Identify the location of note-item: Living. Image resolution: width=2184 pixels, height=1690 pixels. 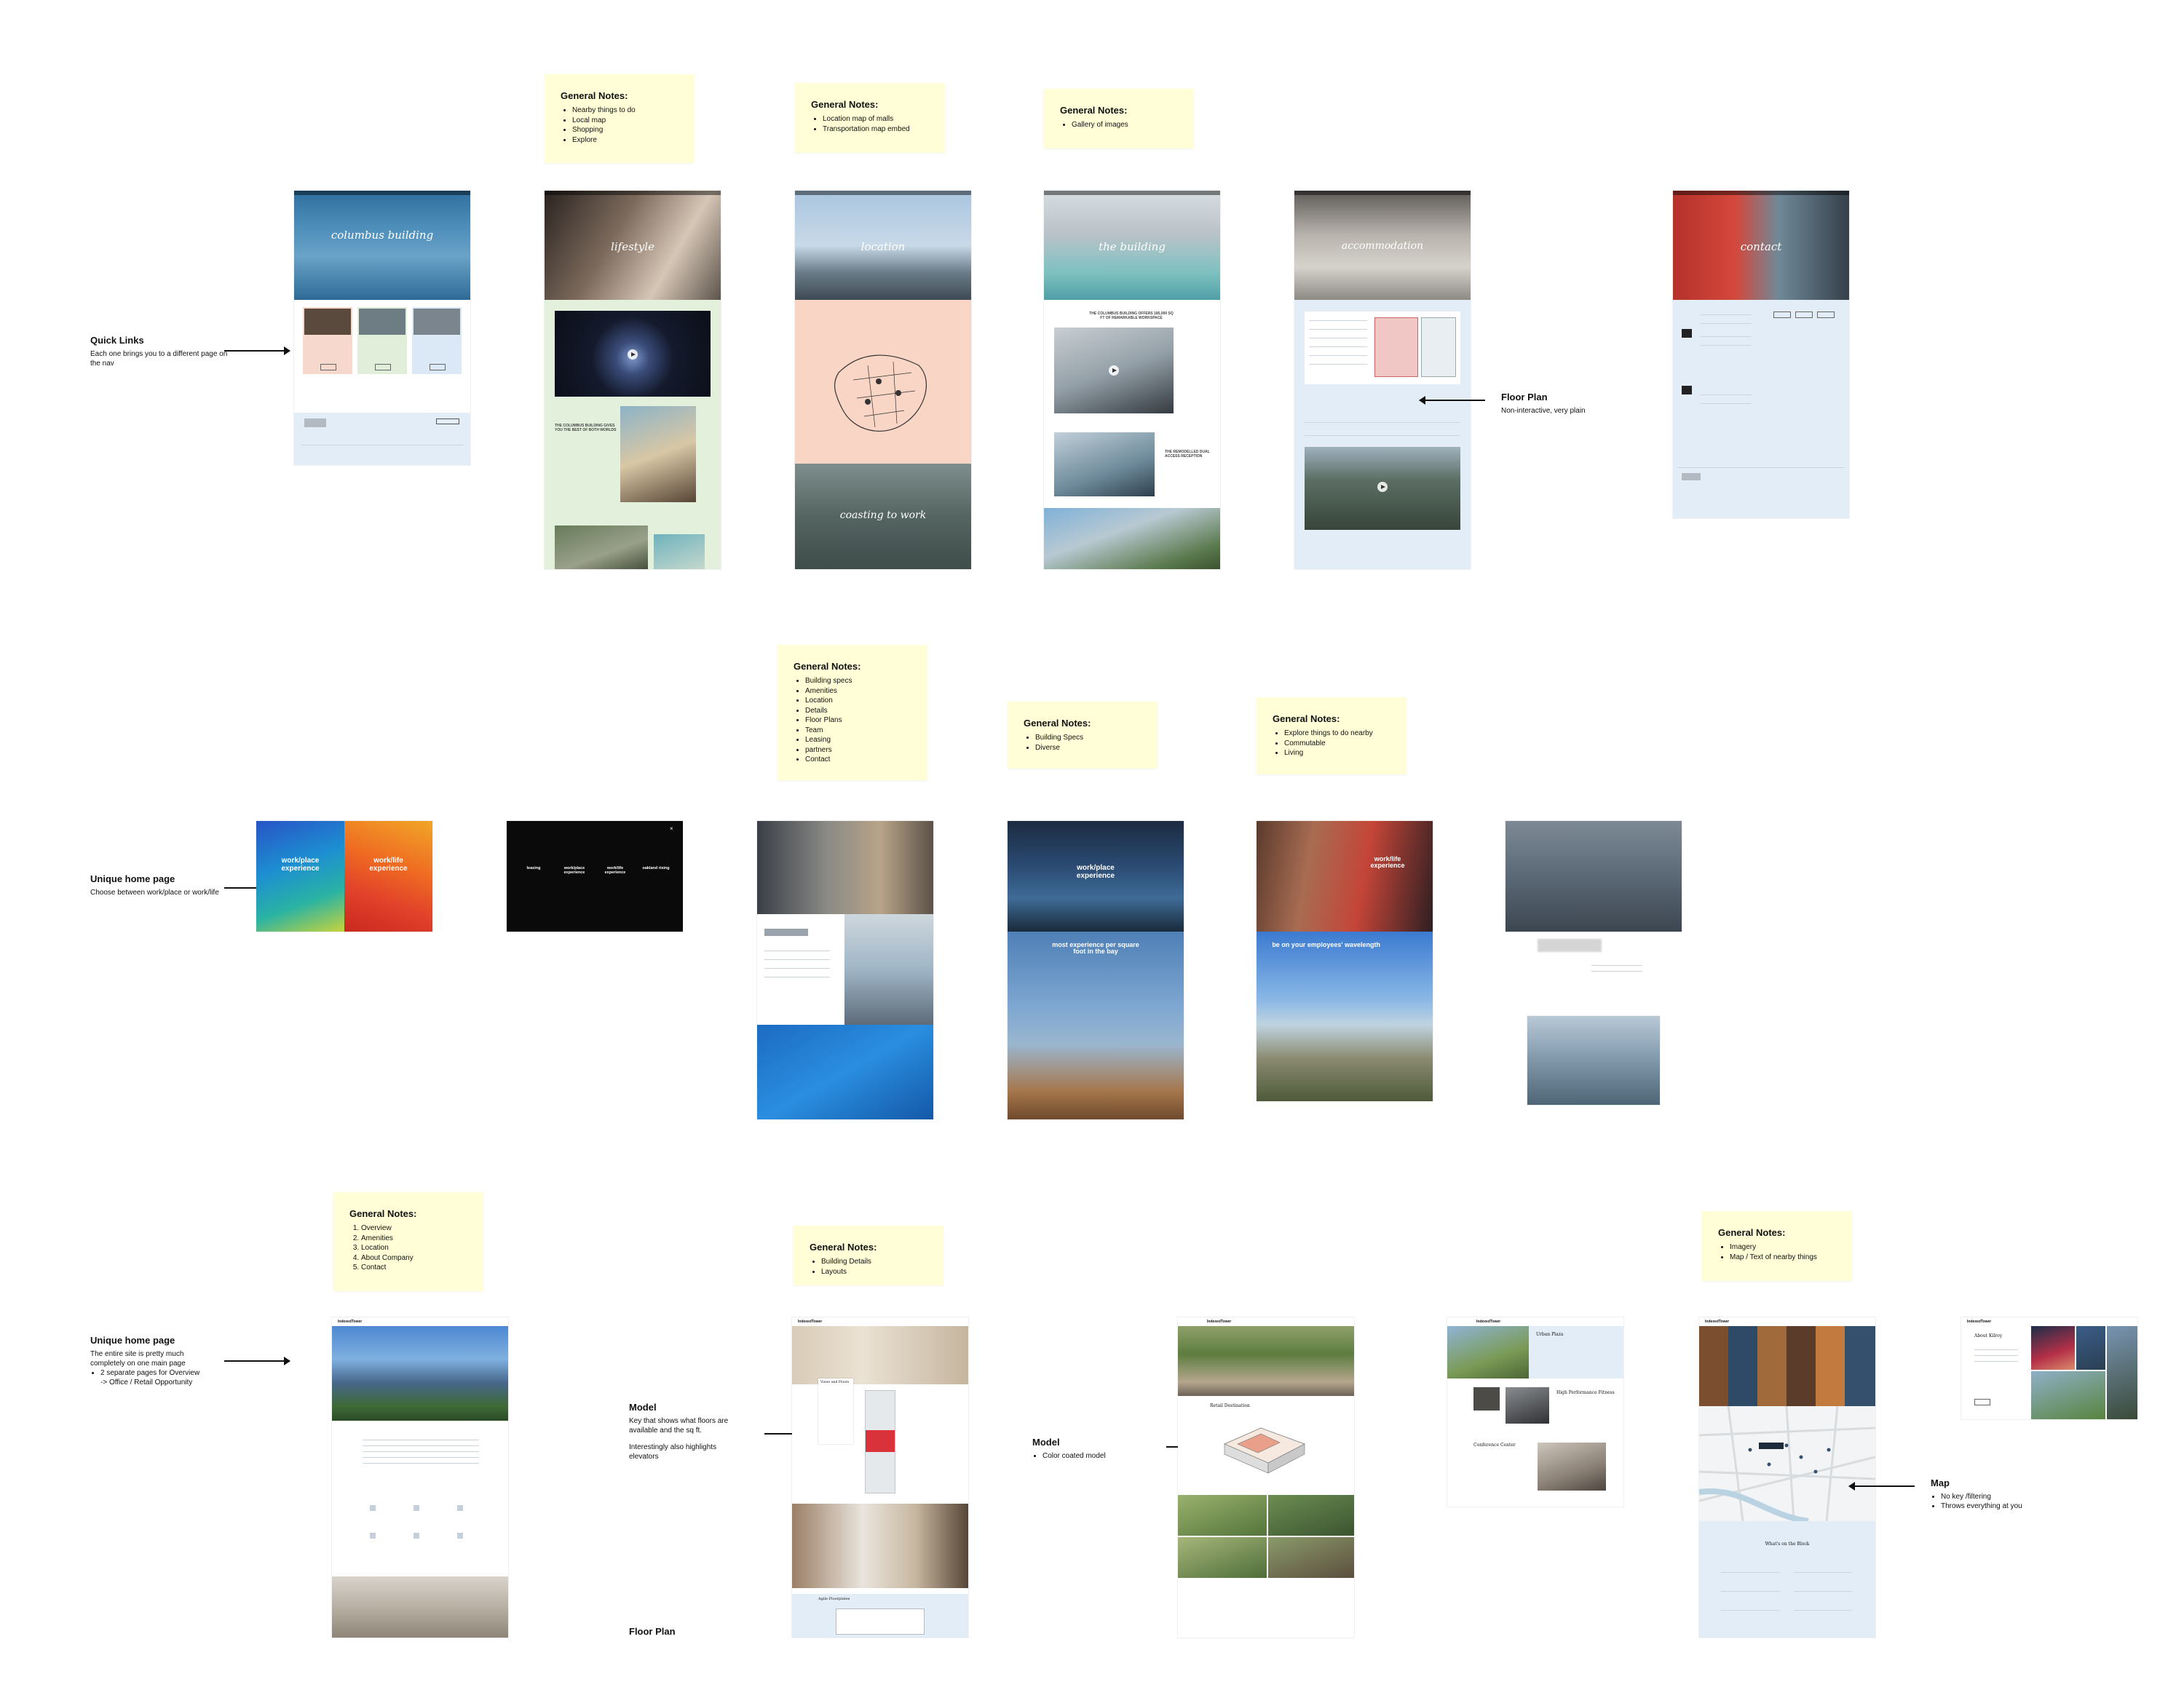
(1337, 753).